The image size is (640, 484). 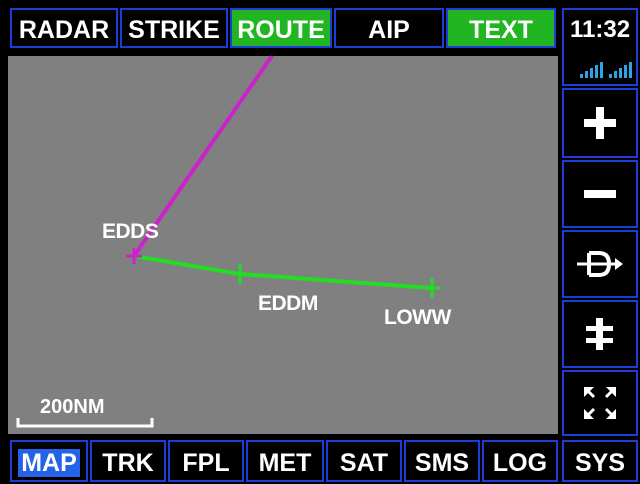 I want to click on side-panel: 11:32, so click(x=600, y=242).